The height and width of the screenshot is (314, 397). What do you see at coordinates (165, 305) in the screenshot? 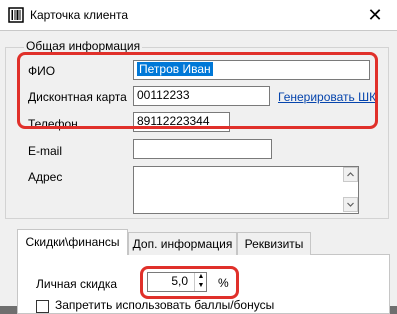
I see `disable-points-label: Запретить использовать баллы/бонусы` at bounding box center [165, 305].